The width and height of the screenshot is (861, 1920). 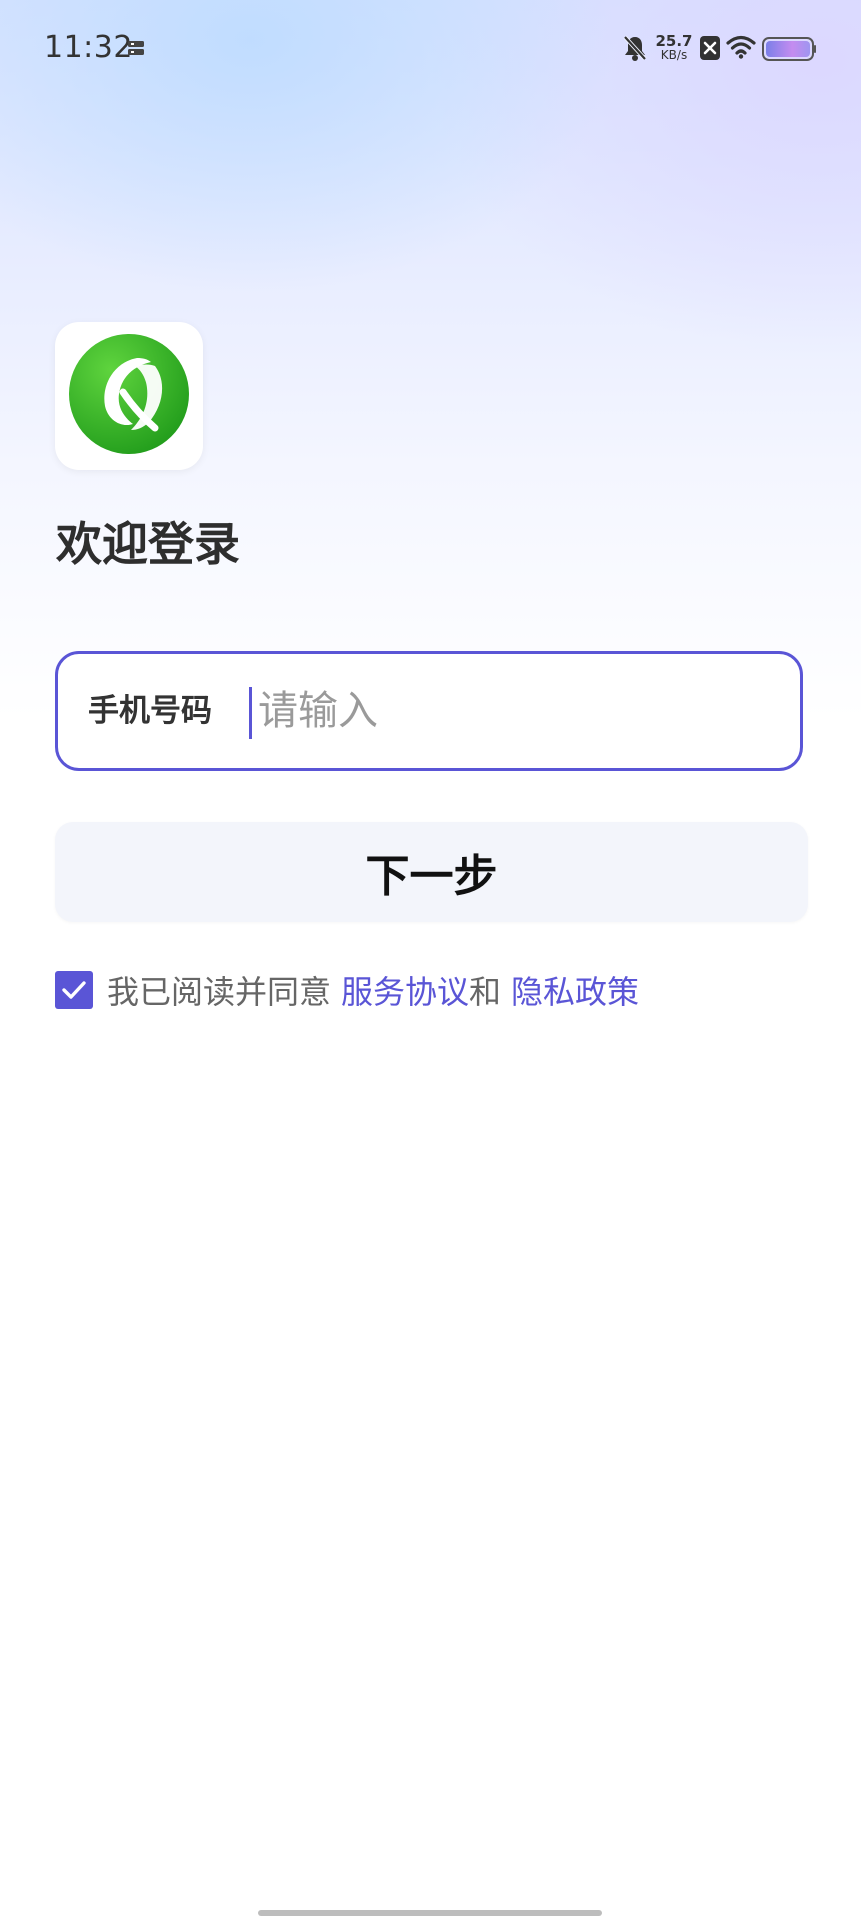 What do you see at coordinates (674, 55) in the screenshot?
I see `network-speed-unit: KB/s` at bounding box center [674, 55].